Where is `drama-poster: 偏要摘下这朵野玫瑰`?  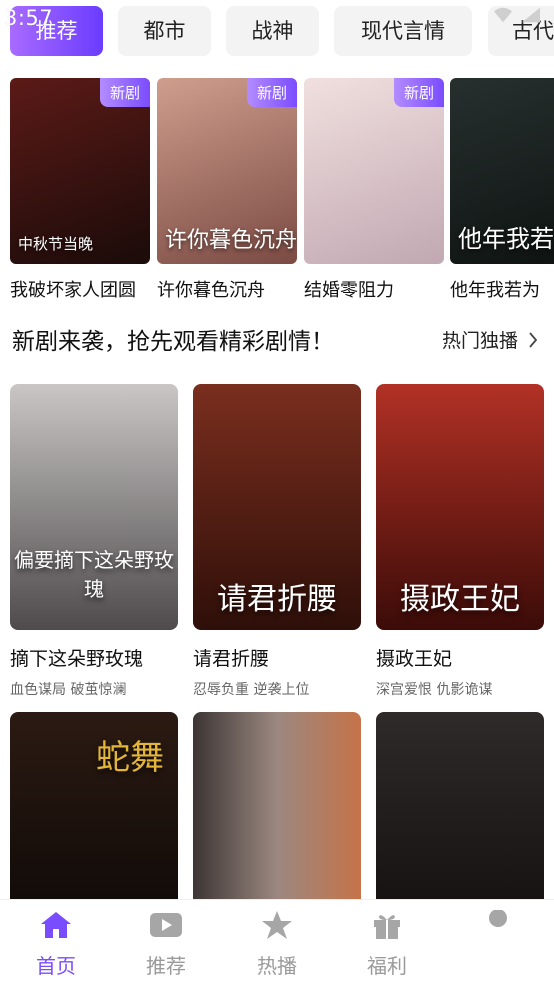
drama-poster: 偏要摘下这朵野玫瑰 is located at coordinates (94, 507).